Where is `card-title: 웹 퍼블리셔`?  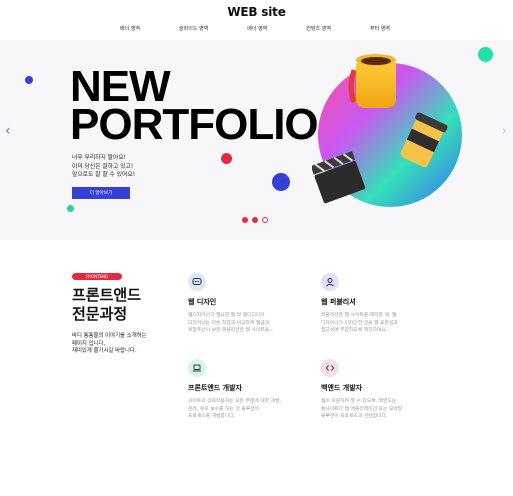 card-title: 웹 퍼블리셔 is located at coordinates (338, 302).